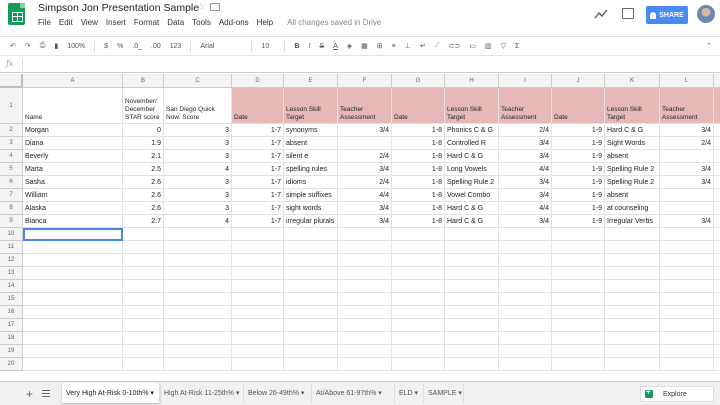 The height and width of the screenshot is (405, 720). I want to click on text-rotate-icon: ⟋, so click(437, 46).